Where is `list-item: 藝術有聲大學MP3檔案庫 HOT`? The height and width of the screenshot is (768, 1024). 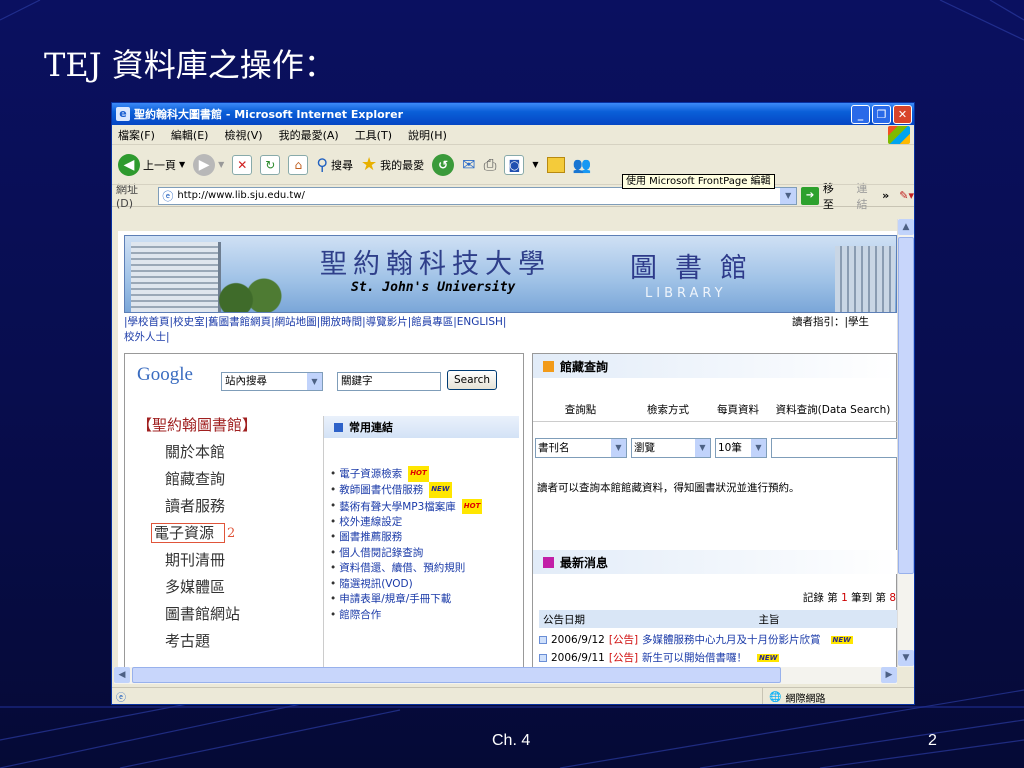
list-item: 藝術有聲大學MP3檔案庫 HOT is located at coordinates (424, 506).